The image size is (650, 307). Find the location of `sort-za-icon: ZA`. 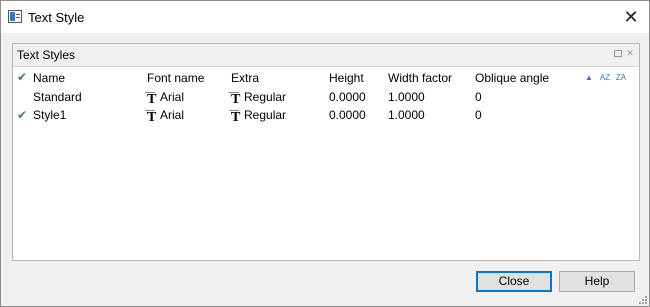

sort-za-icon: ZA is located at coordinates (621, 78).